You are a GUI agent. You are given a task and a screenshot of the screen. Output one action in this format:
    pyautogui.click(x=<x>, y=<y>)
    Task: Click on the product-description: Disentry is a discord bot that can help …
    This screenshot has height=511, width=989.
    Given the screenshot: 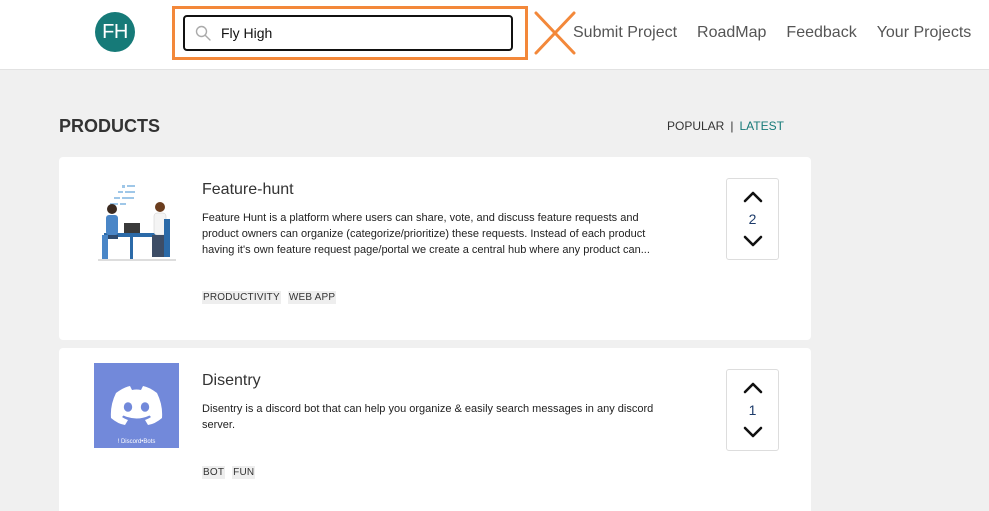 What is the action you would take?
    pyautogui.click(x=428, y=417)
    